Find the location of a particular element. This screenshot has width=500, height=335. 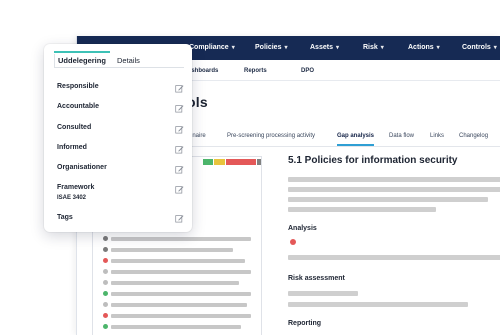

analysis-status-dot is located at coordinates (293, 242).